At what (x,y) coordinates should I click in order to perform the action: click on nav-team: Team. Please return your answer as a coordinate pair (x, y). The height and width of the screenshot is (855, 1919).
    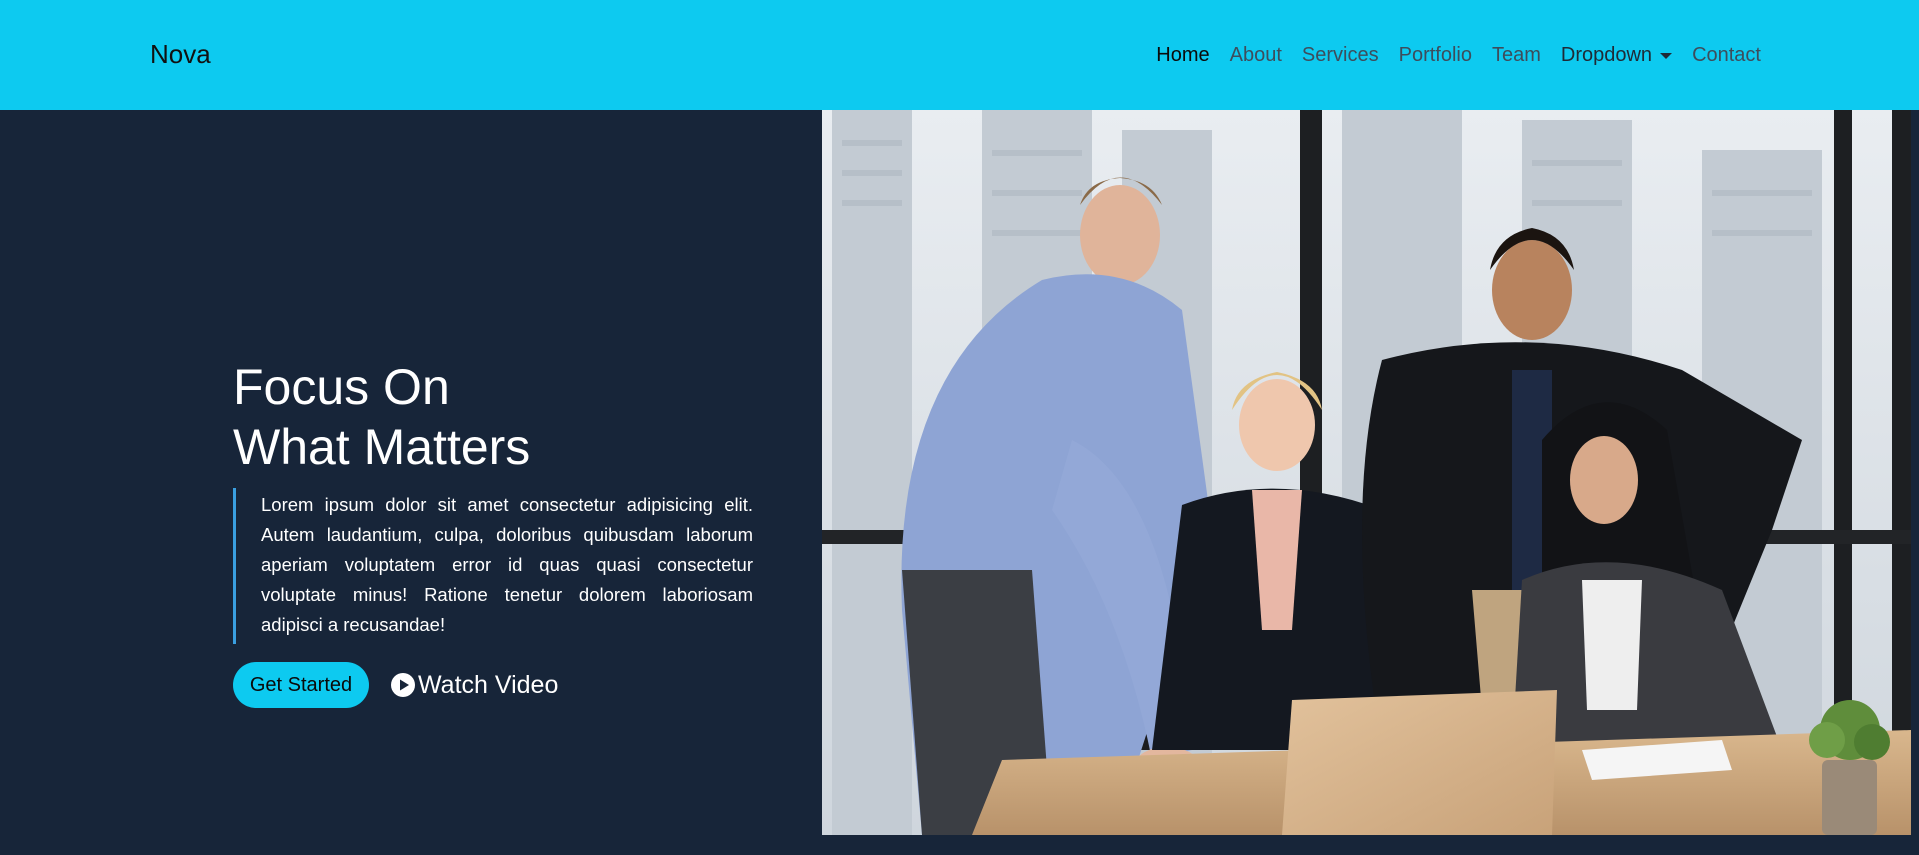
    Looking at the image, I should click on (1516, 55).